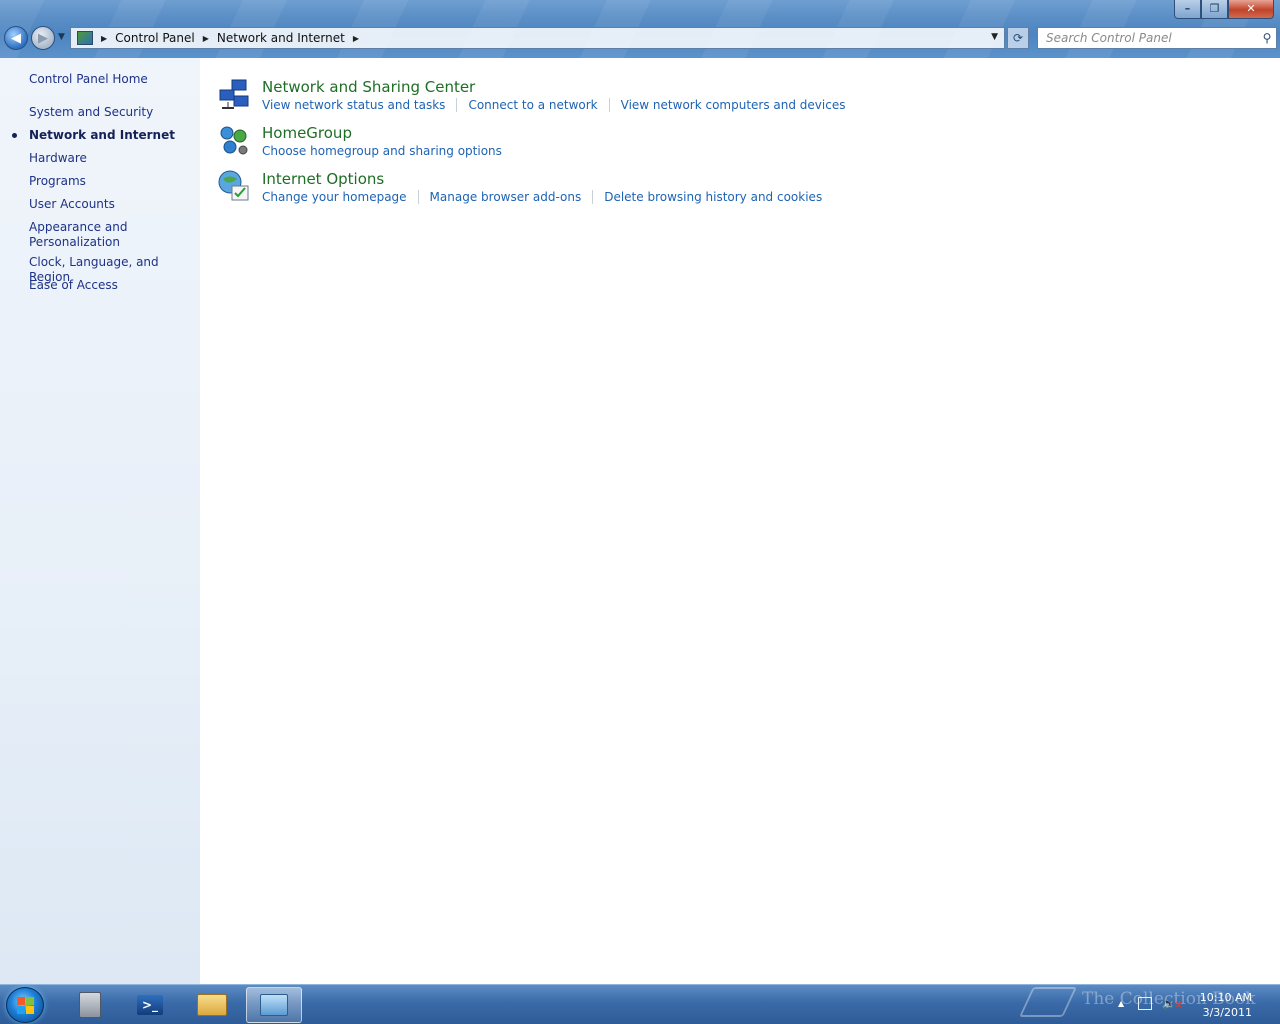  I want to click on refresh-button: ⟳, so click(1018, 38).